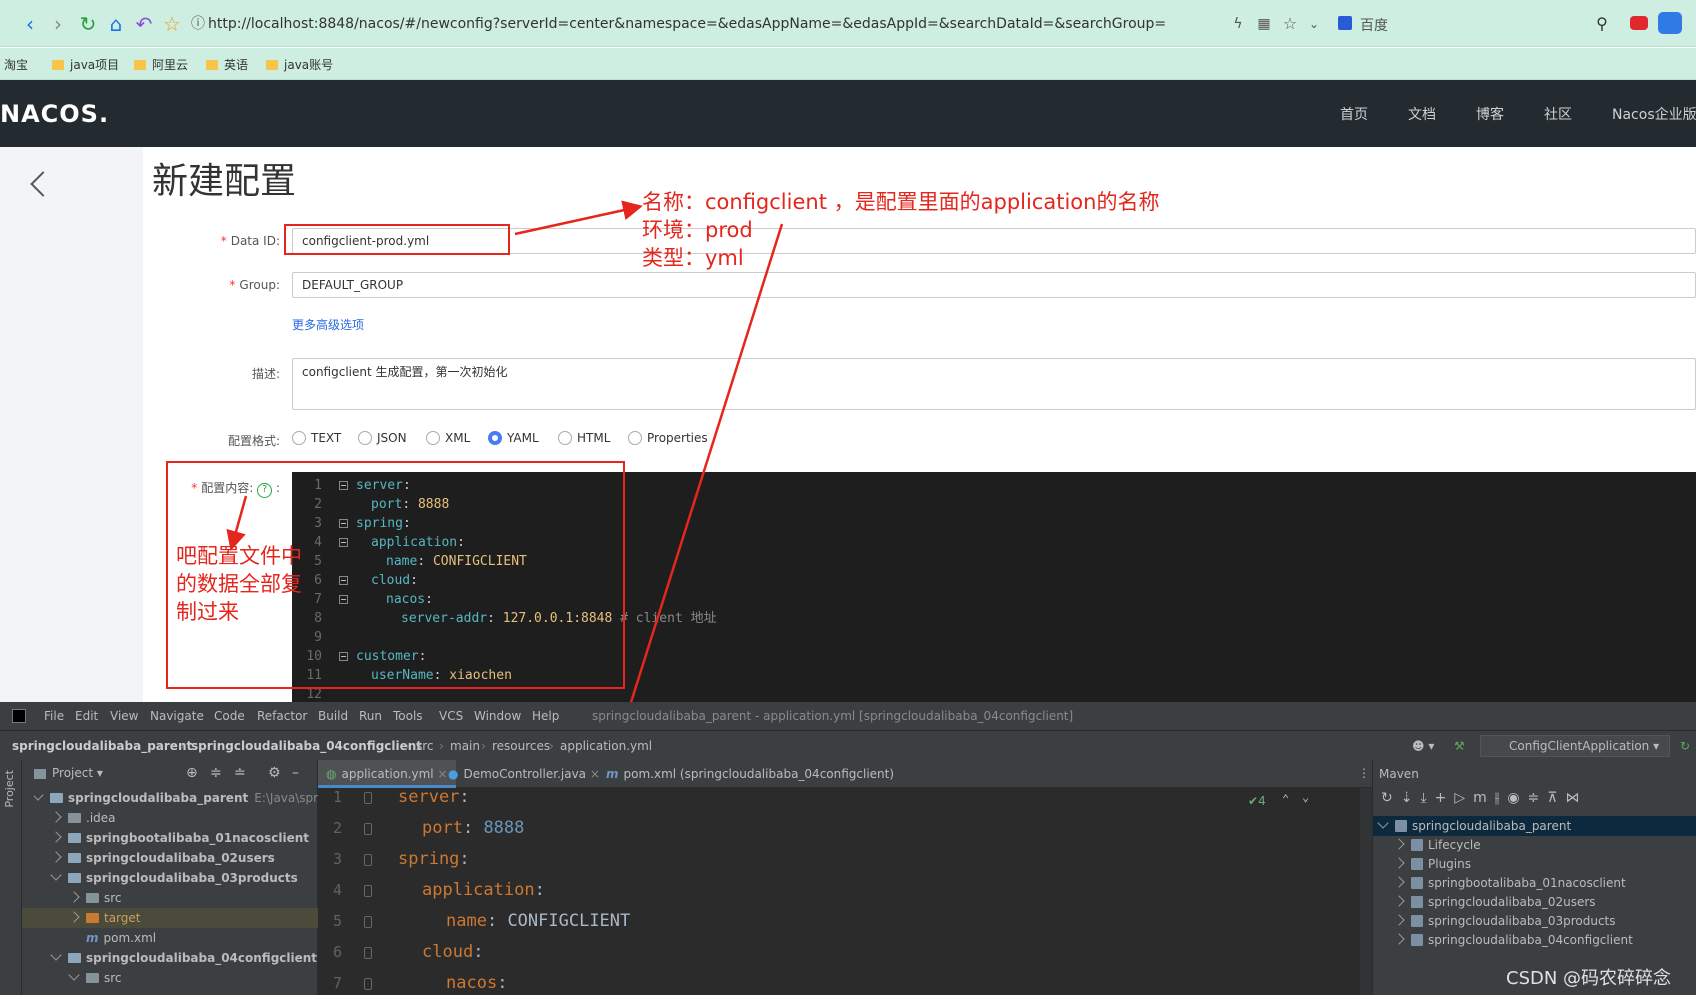  I want to click on maven-tree-item: springbootalibaba_01nacosclient, so click(1509, 883).